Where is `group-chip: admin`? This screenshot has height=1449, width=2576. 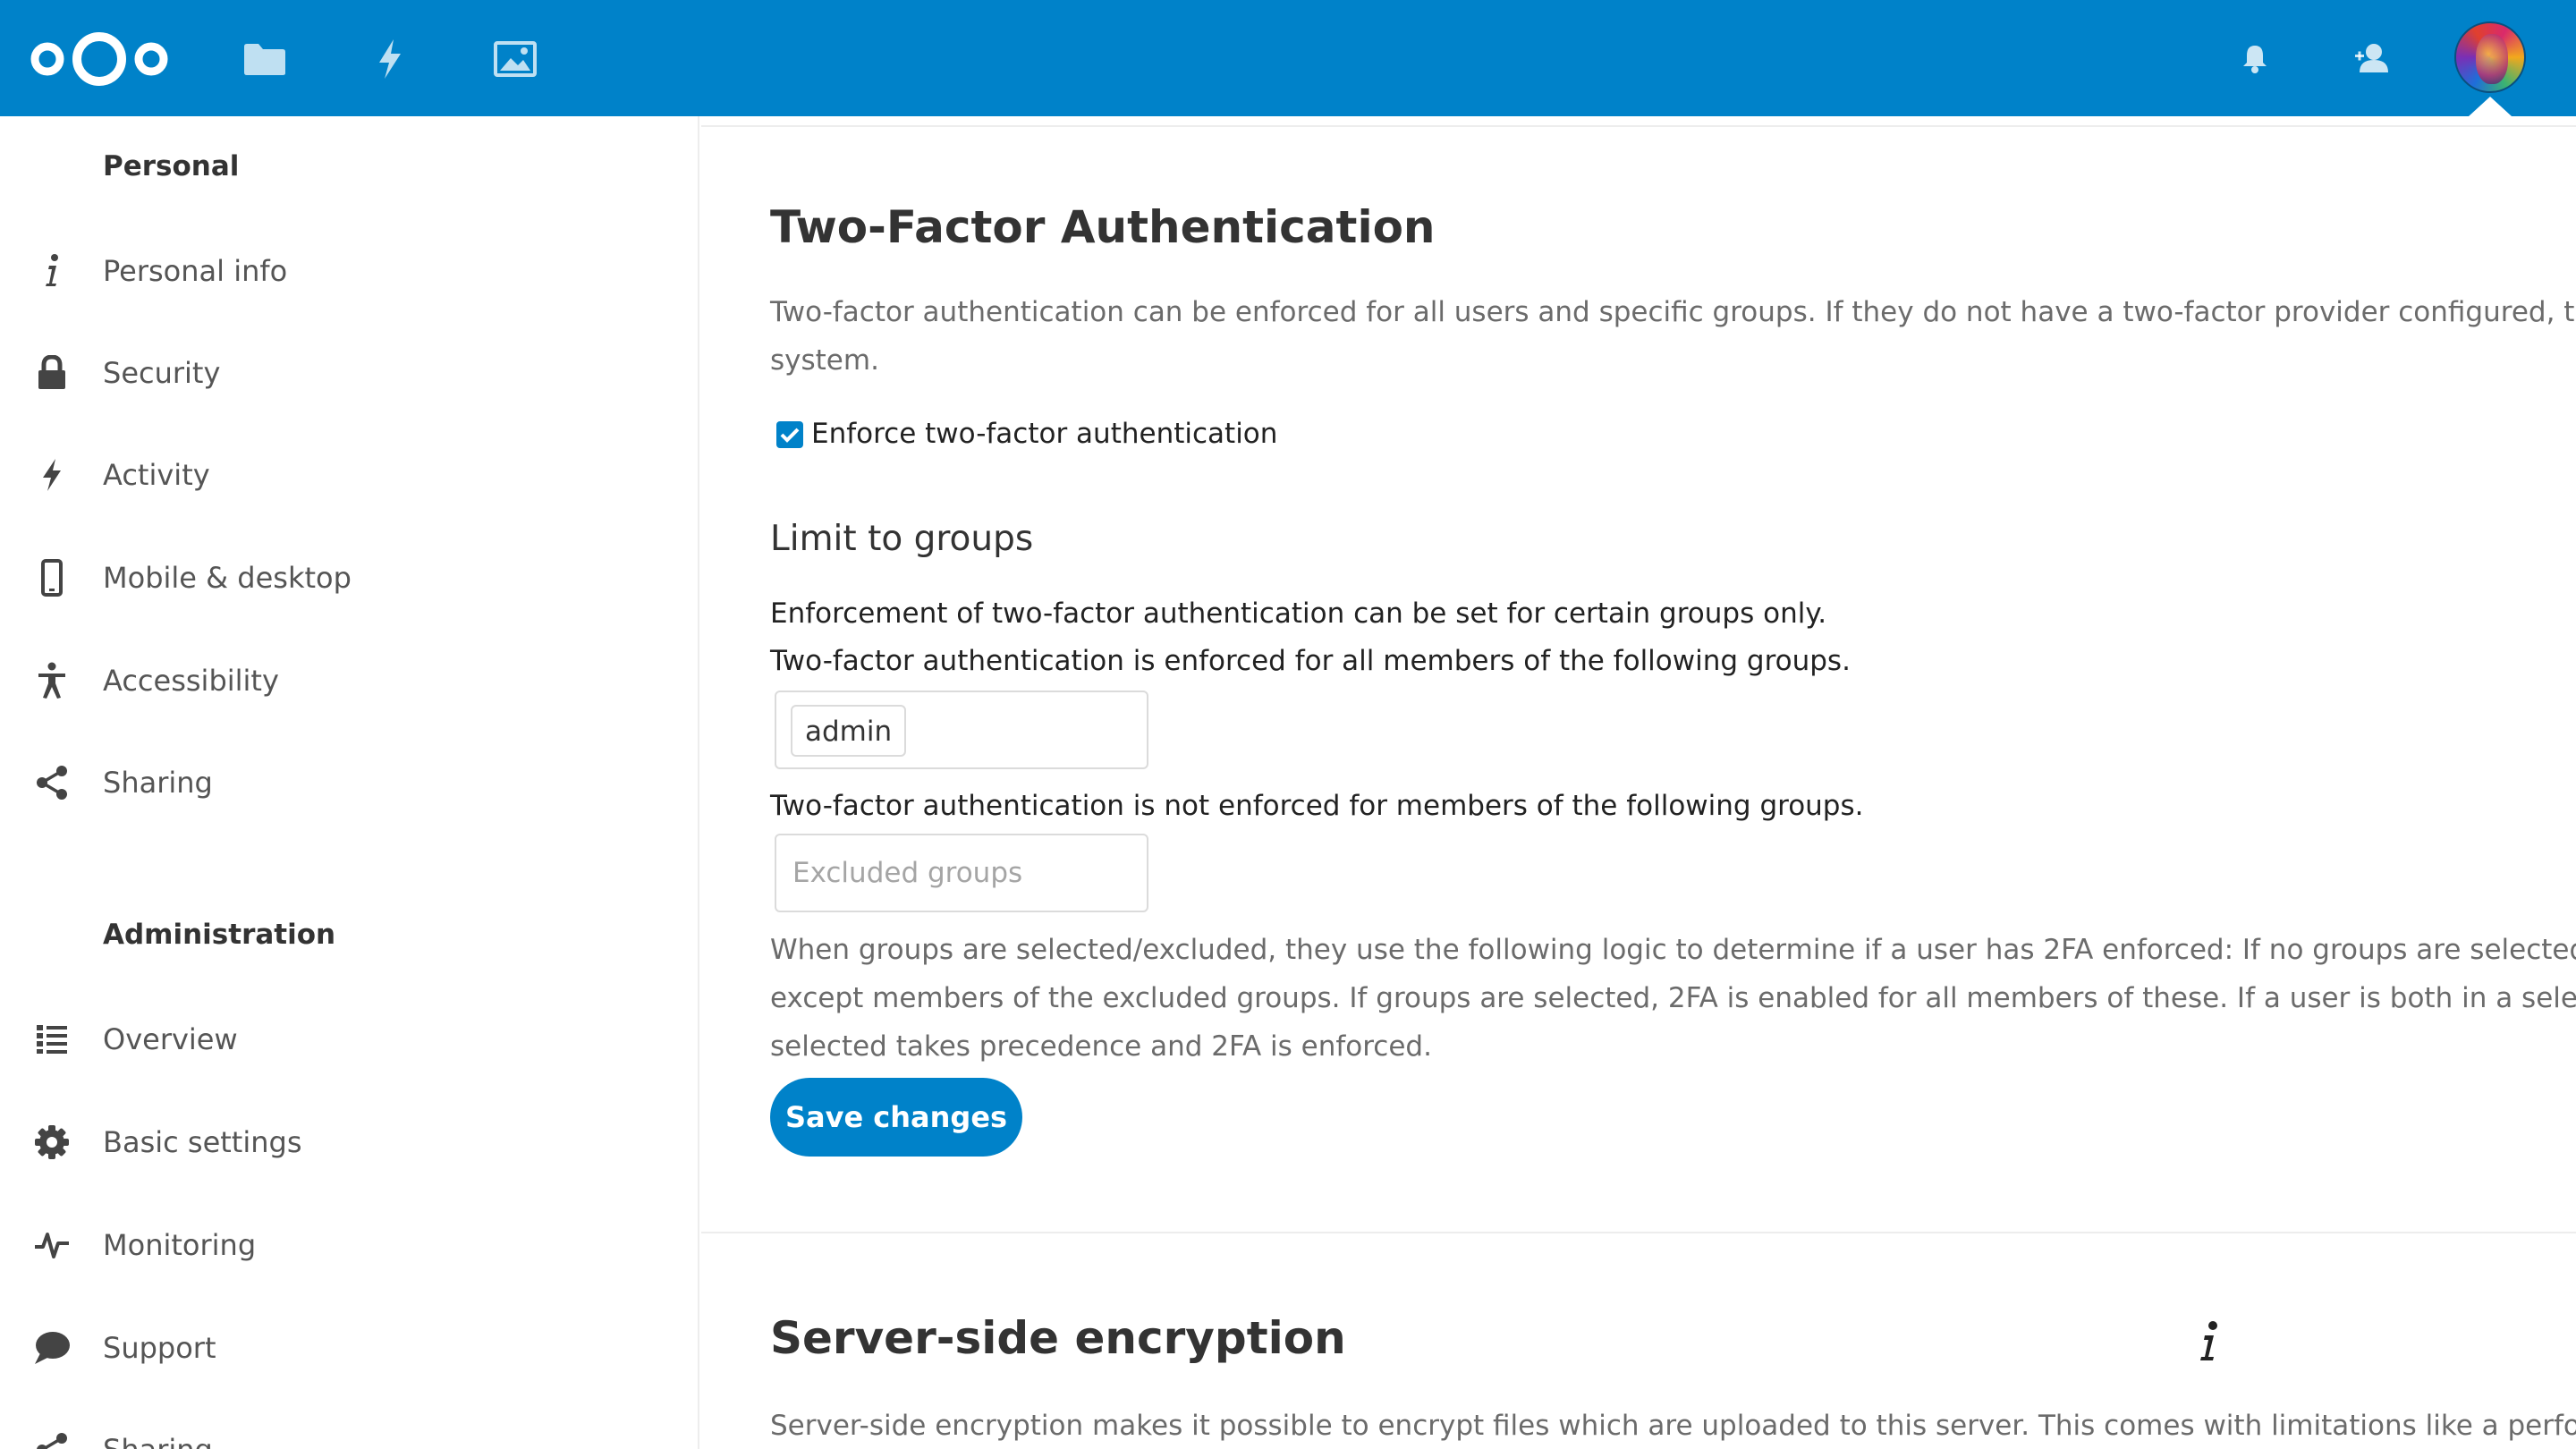 group-chip: admin is located at coordinates (849, 731).